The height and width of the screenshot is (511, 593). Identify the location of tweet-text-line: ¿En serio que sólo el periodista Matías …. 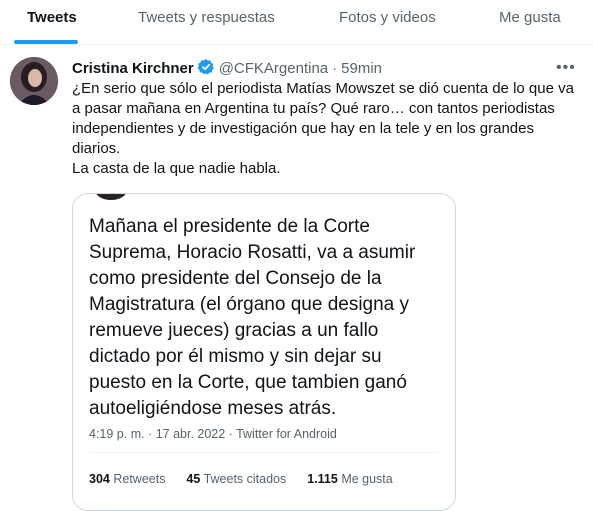
(323, 88).